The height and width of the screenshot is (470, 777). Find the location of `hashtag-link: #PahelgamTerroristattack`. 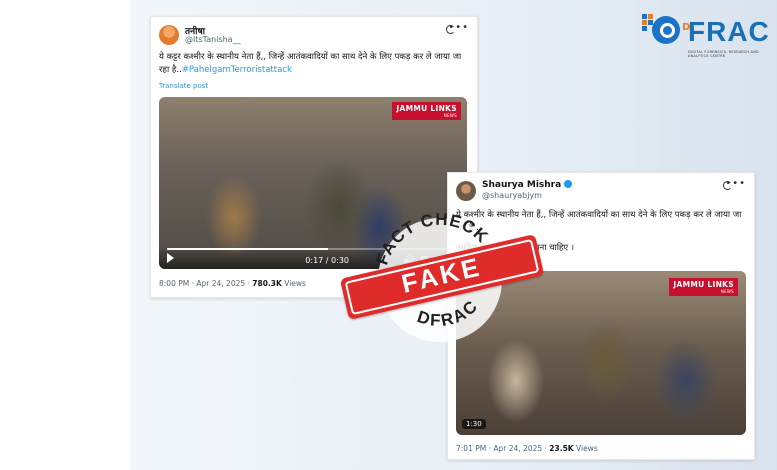

hashtag-link: #PahelgamTerroristattack is located at coordinates (237, 70).